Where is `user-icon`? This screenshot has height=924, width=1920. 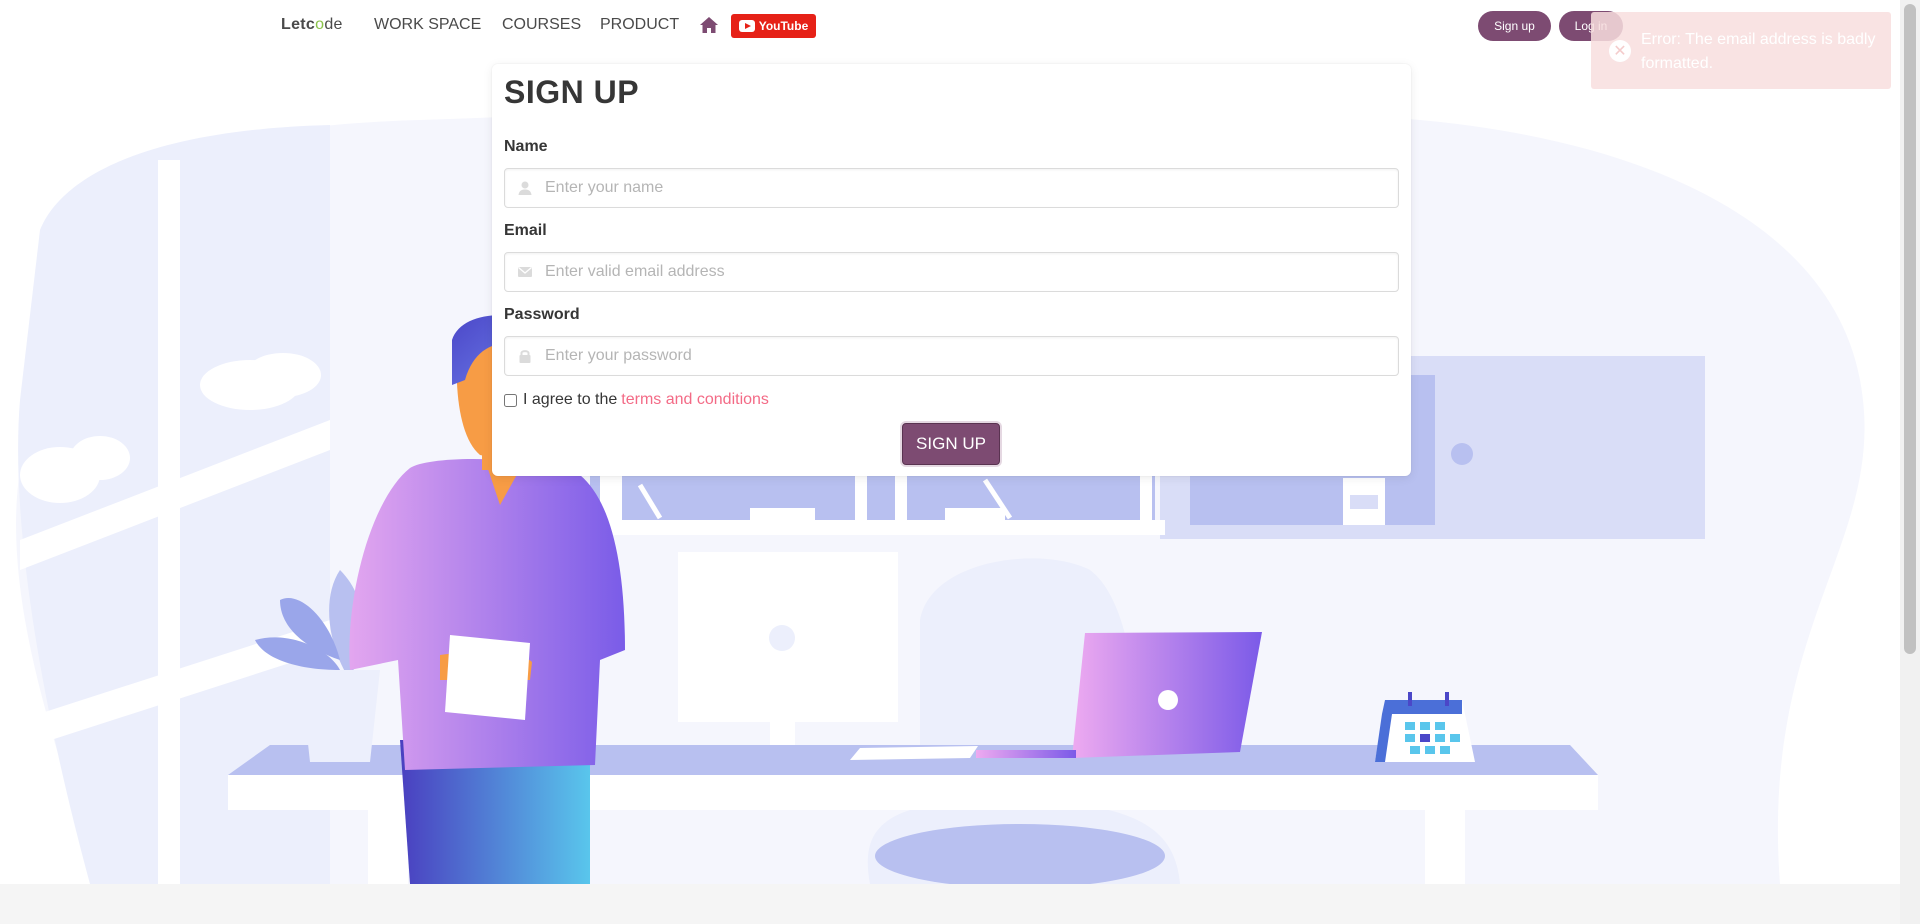 user-icon is located at coordinates (525, 188).